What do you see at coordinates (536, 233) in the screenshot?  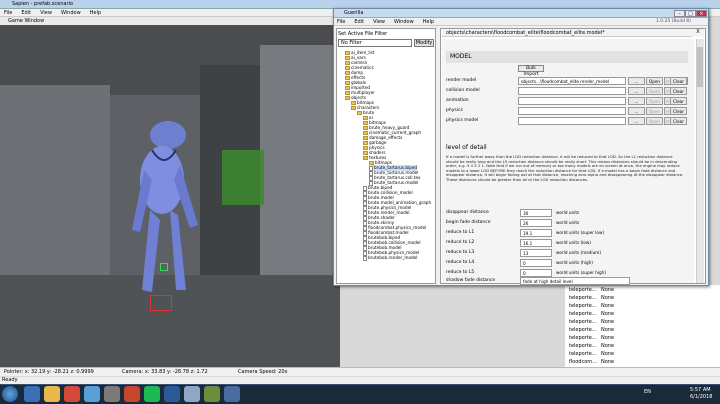 I see `reduce-l1-input: 19.1` at bounding box center [536, 233].